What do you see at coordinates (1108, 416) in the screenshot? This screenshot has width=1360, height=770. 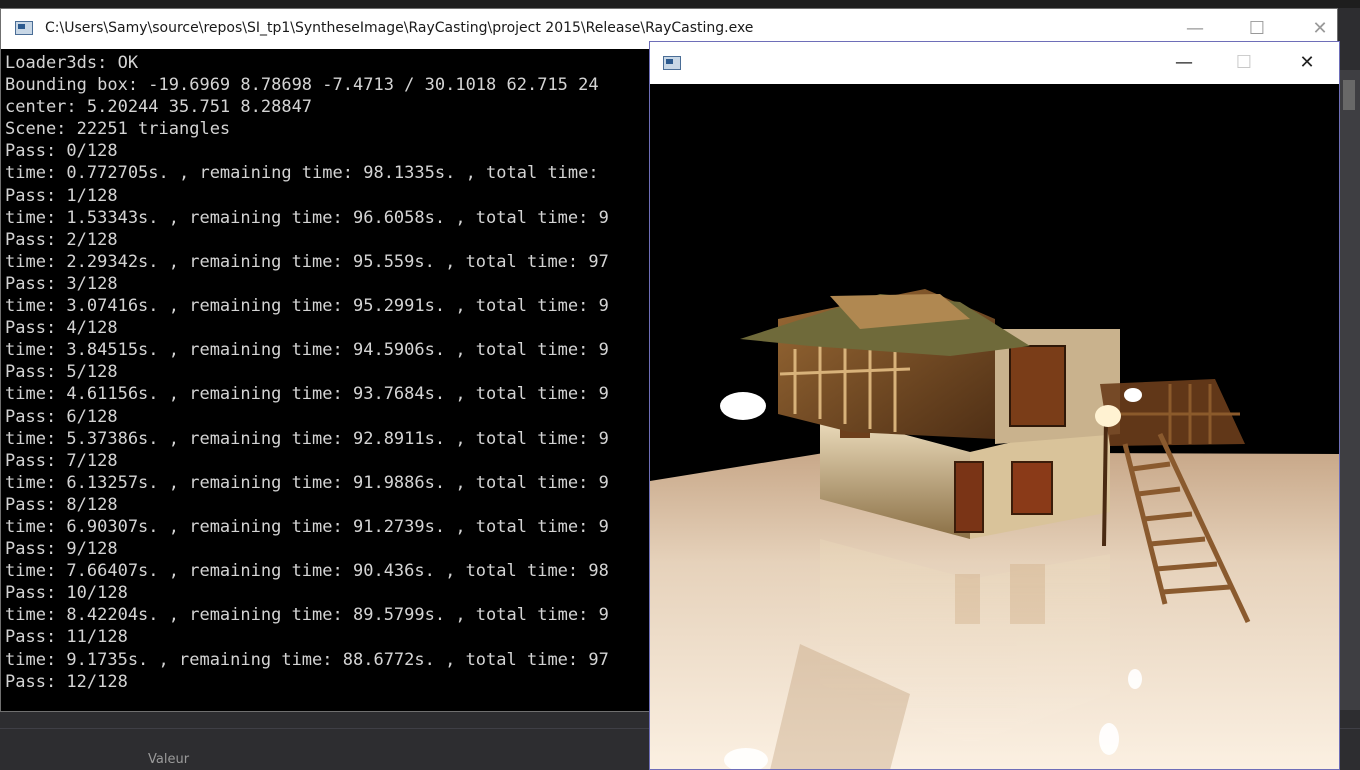 I see `lamp-right` at bounding box center [1108, 416].